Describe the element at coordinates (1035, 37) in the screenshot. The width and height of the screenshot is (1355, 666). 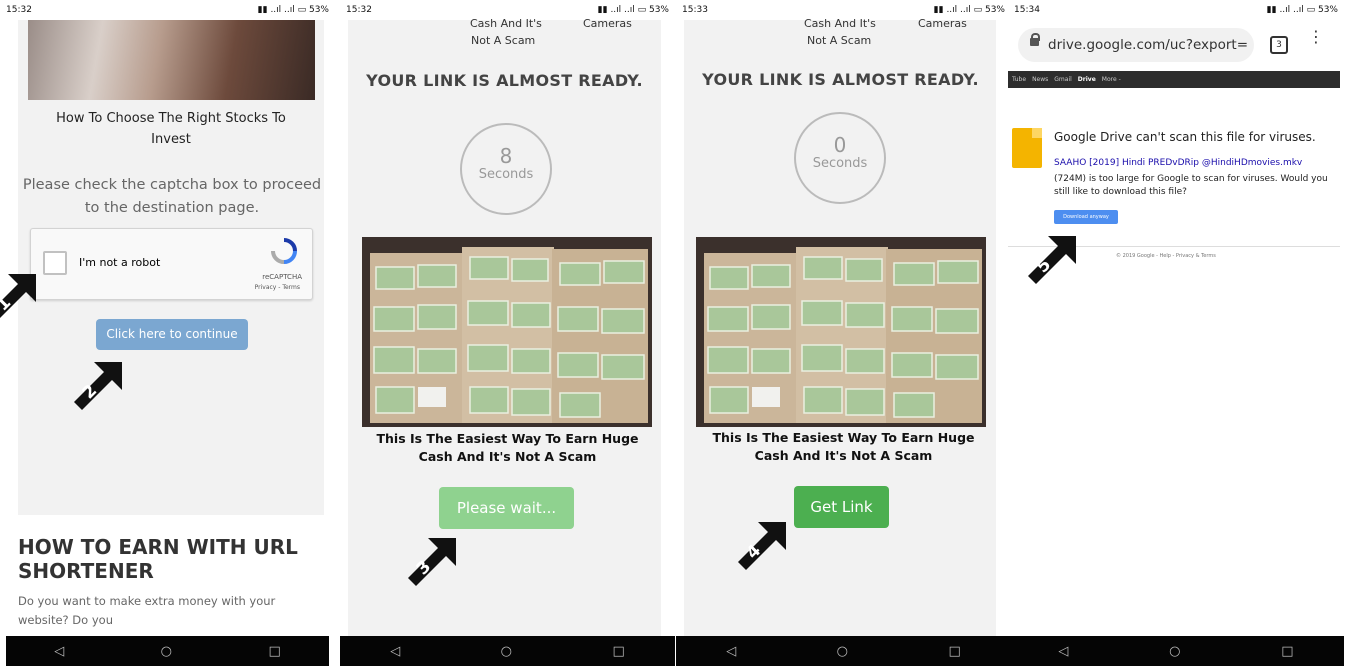
I see `lock-shackle` at that location.